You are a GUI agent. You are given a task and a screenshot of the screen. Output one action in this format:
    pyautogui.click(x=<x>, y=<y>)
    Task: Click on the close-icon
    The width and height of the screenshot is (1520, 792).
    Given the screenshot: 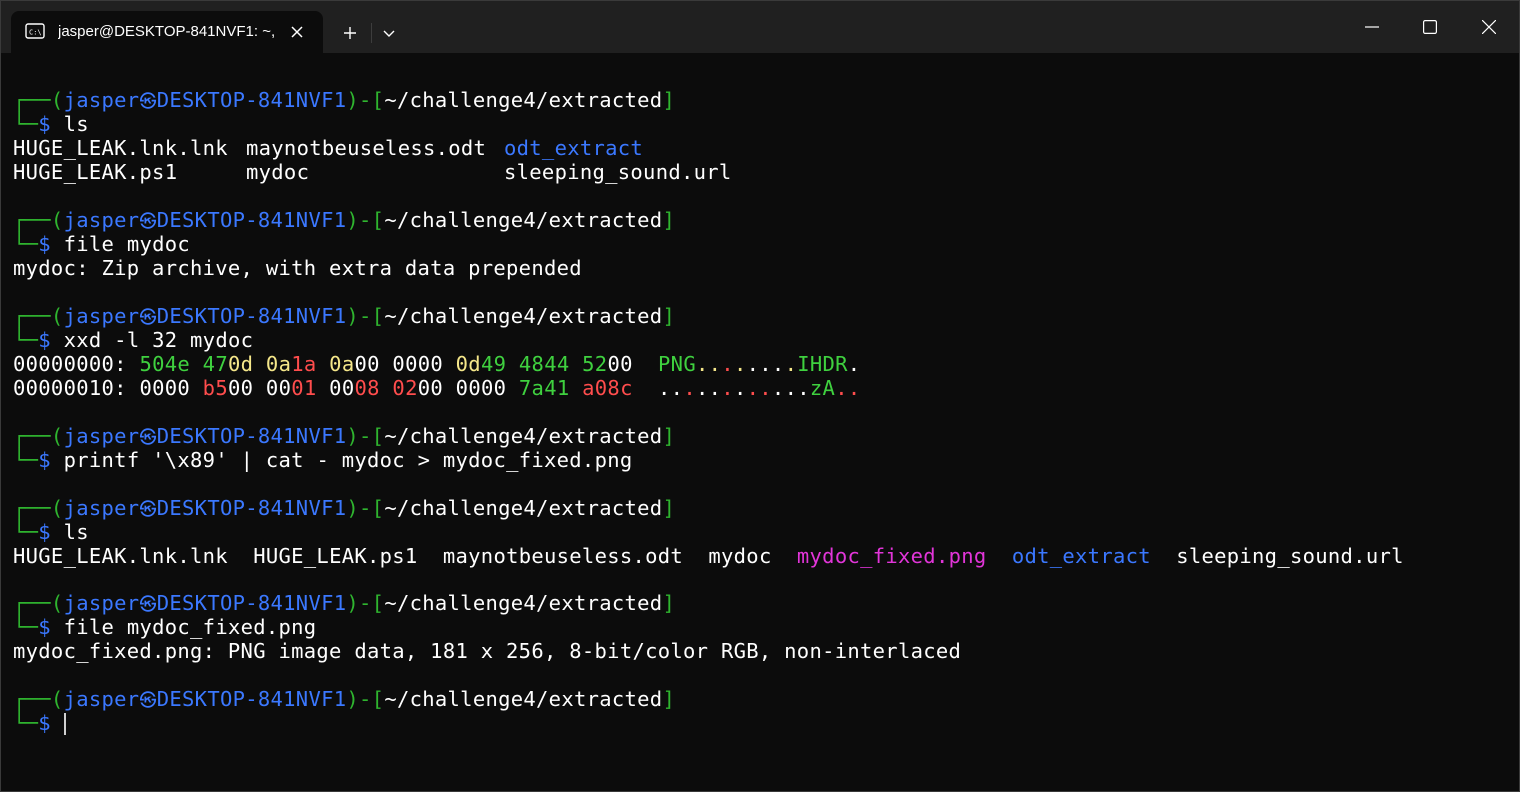 What is the action you would take?
    pyautogui.click(x=1489, y=27)
    